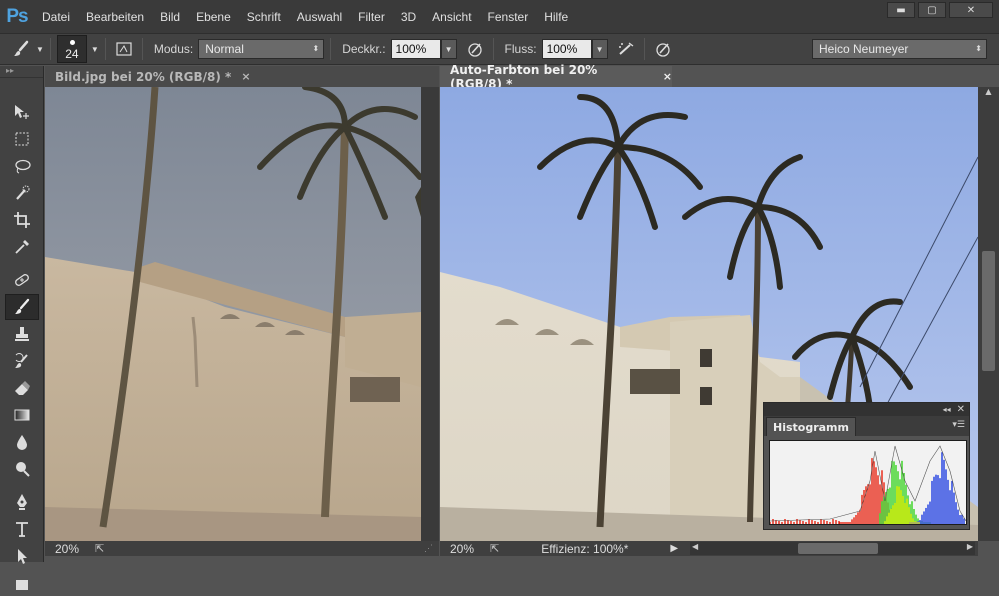 The height and width of the screenshot is (596, 999). What do you see at coordinates (213, 17) in the screenshot?
I see `menu-ebene: Ebene` at bounding box center [213, 17].